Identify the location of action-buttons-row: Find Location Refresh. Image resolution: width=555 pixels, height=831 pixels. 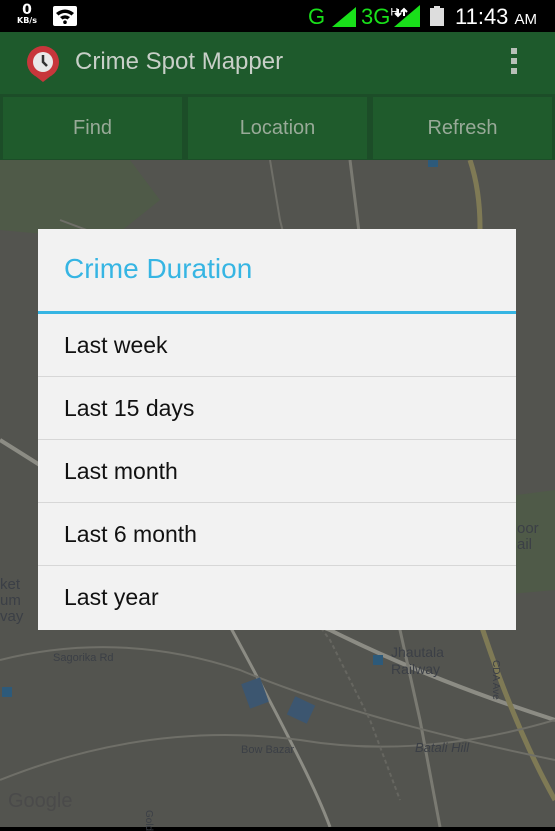
(277, 127).